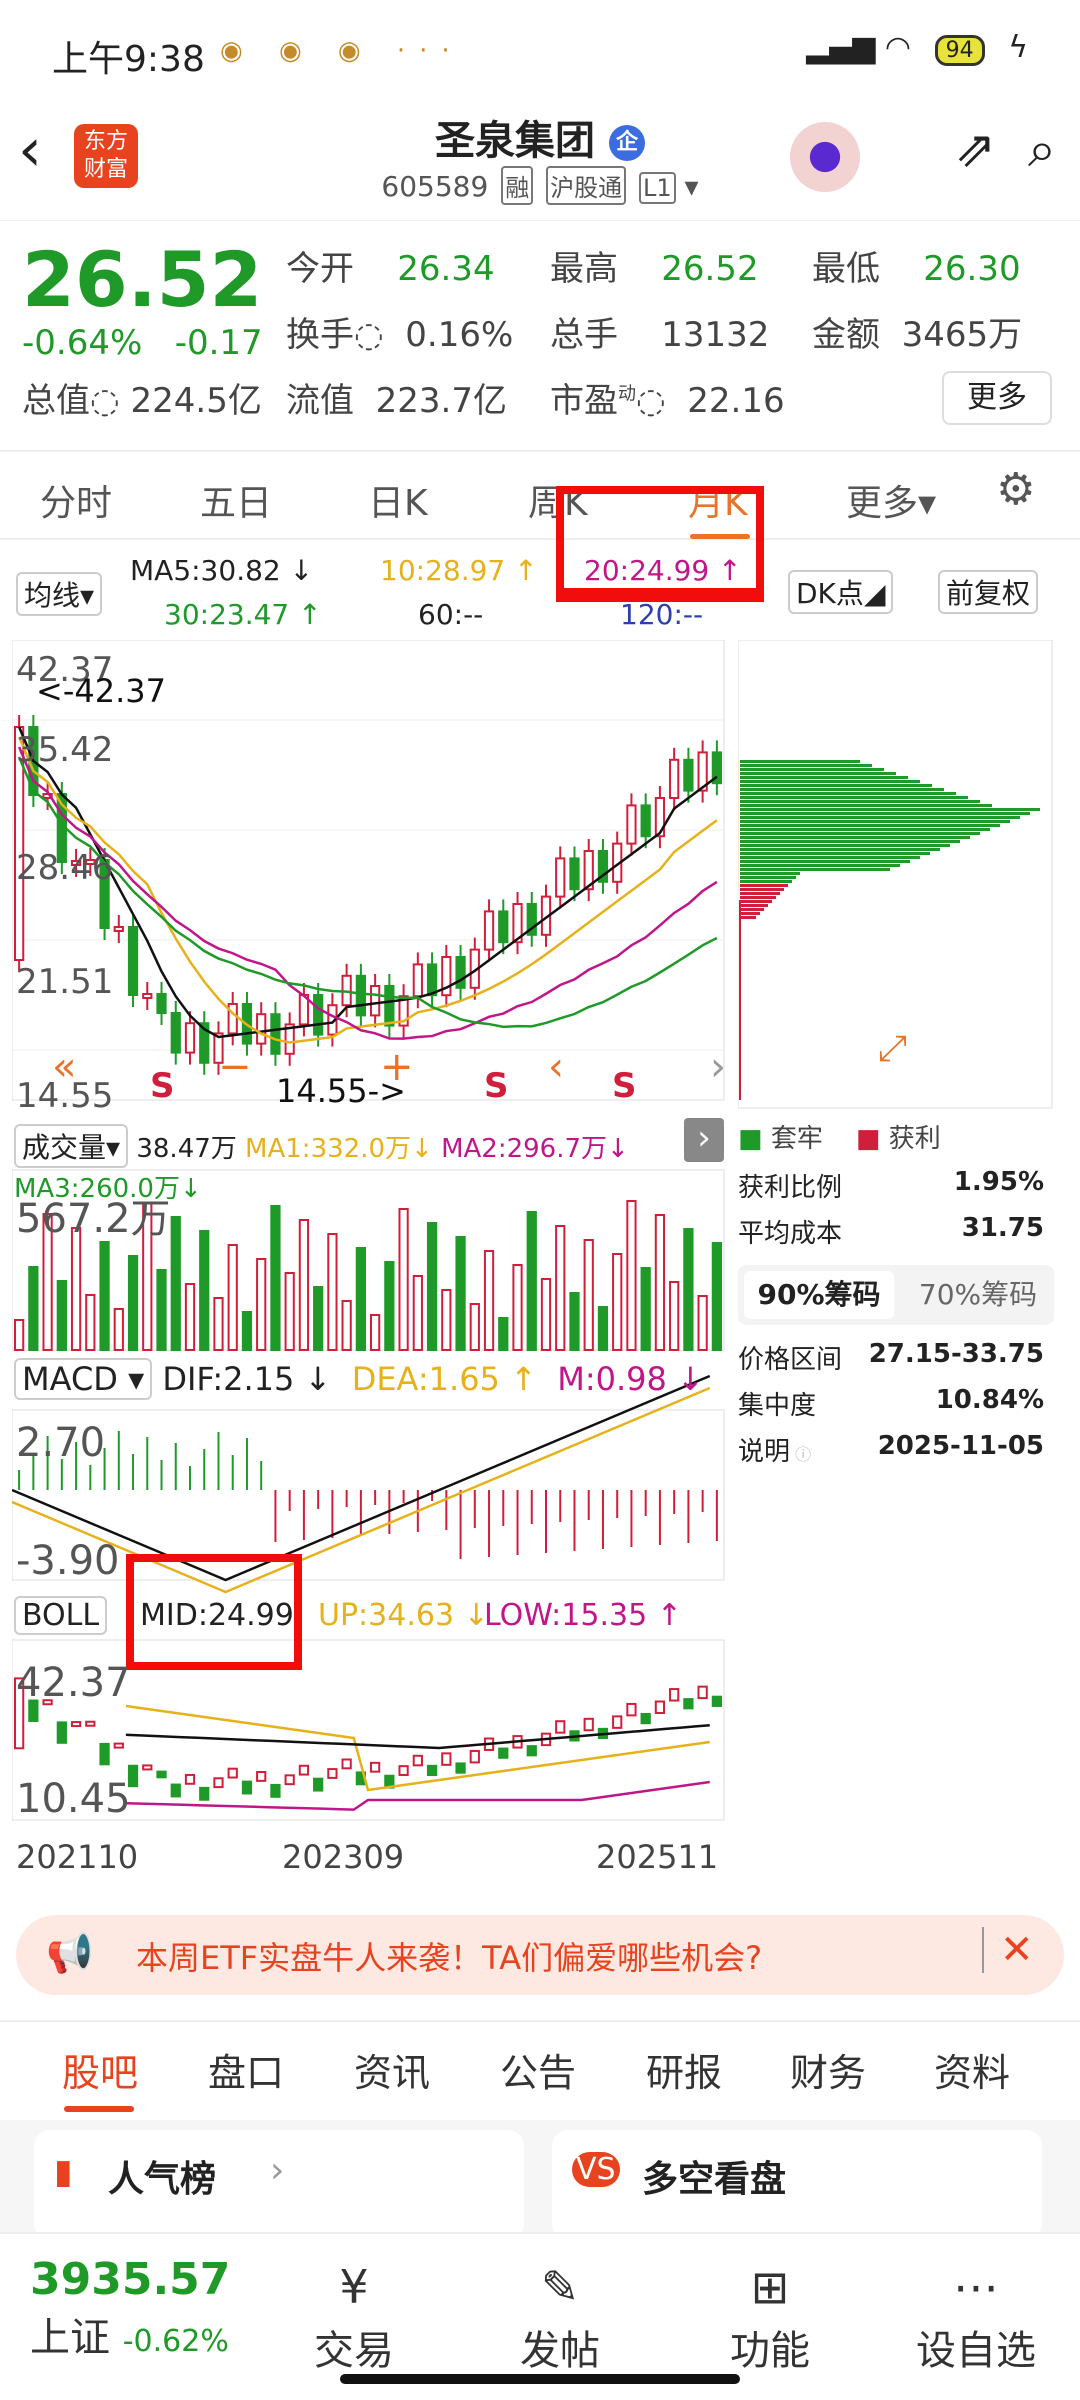  What do you see at coordinates (770, 2319) in the screenshot?
I see `nav-functions: ⊞ 功能` at bounding box center [770, 2319].